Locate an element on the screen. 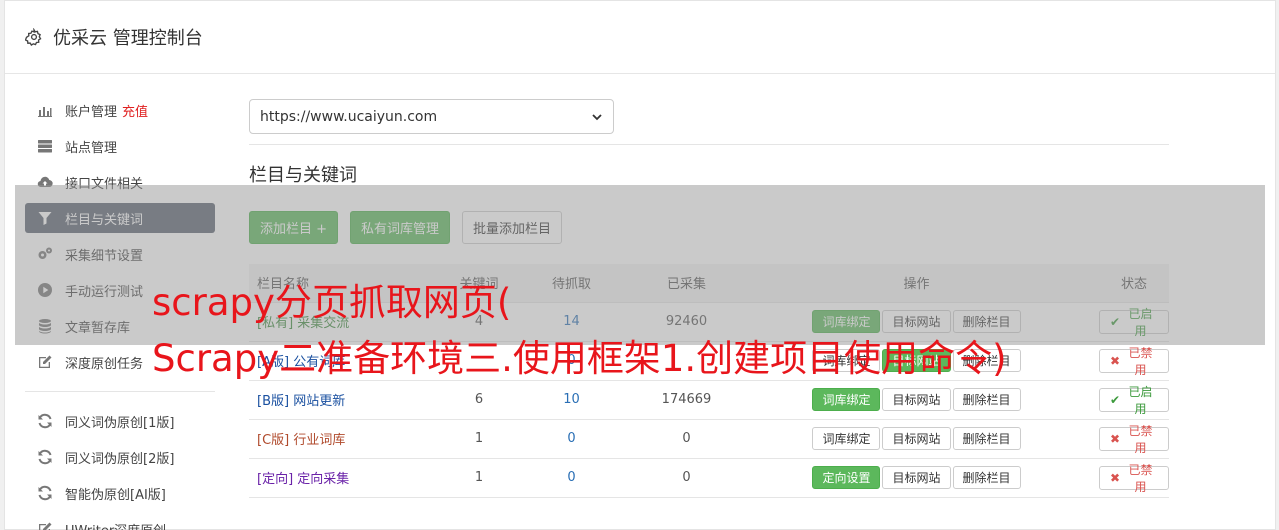 Image resolution: width=1279 pixels, height=530 pixels. sidebar-item-label: 智能伪原创[AI版] is located at coordinates (115, 495).